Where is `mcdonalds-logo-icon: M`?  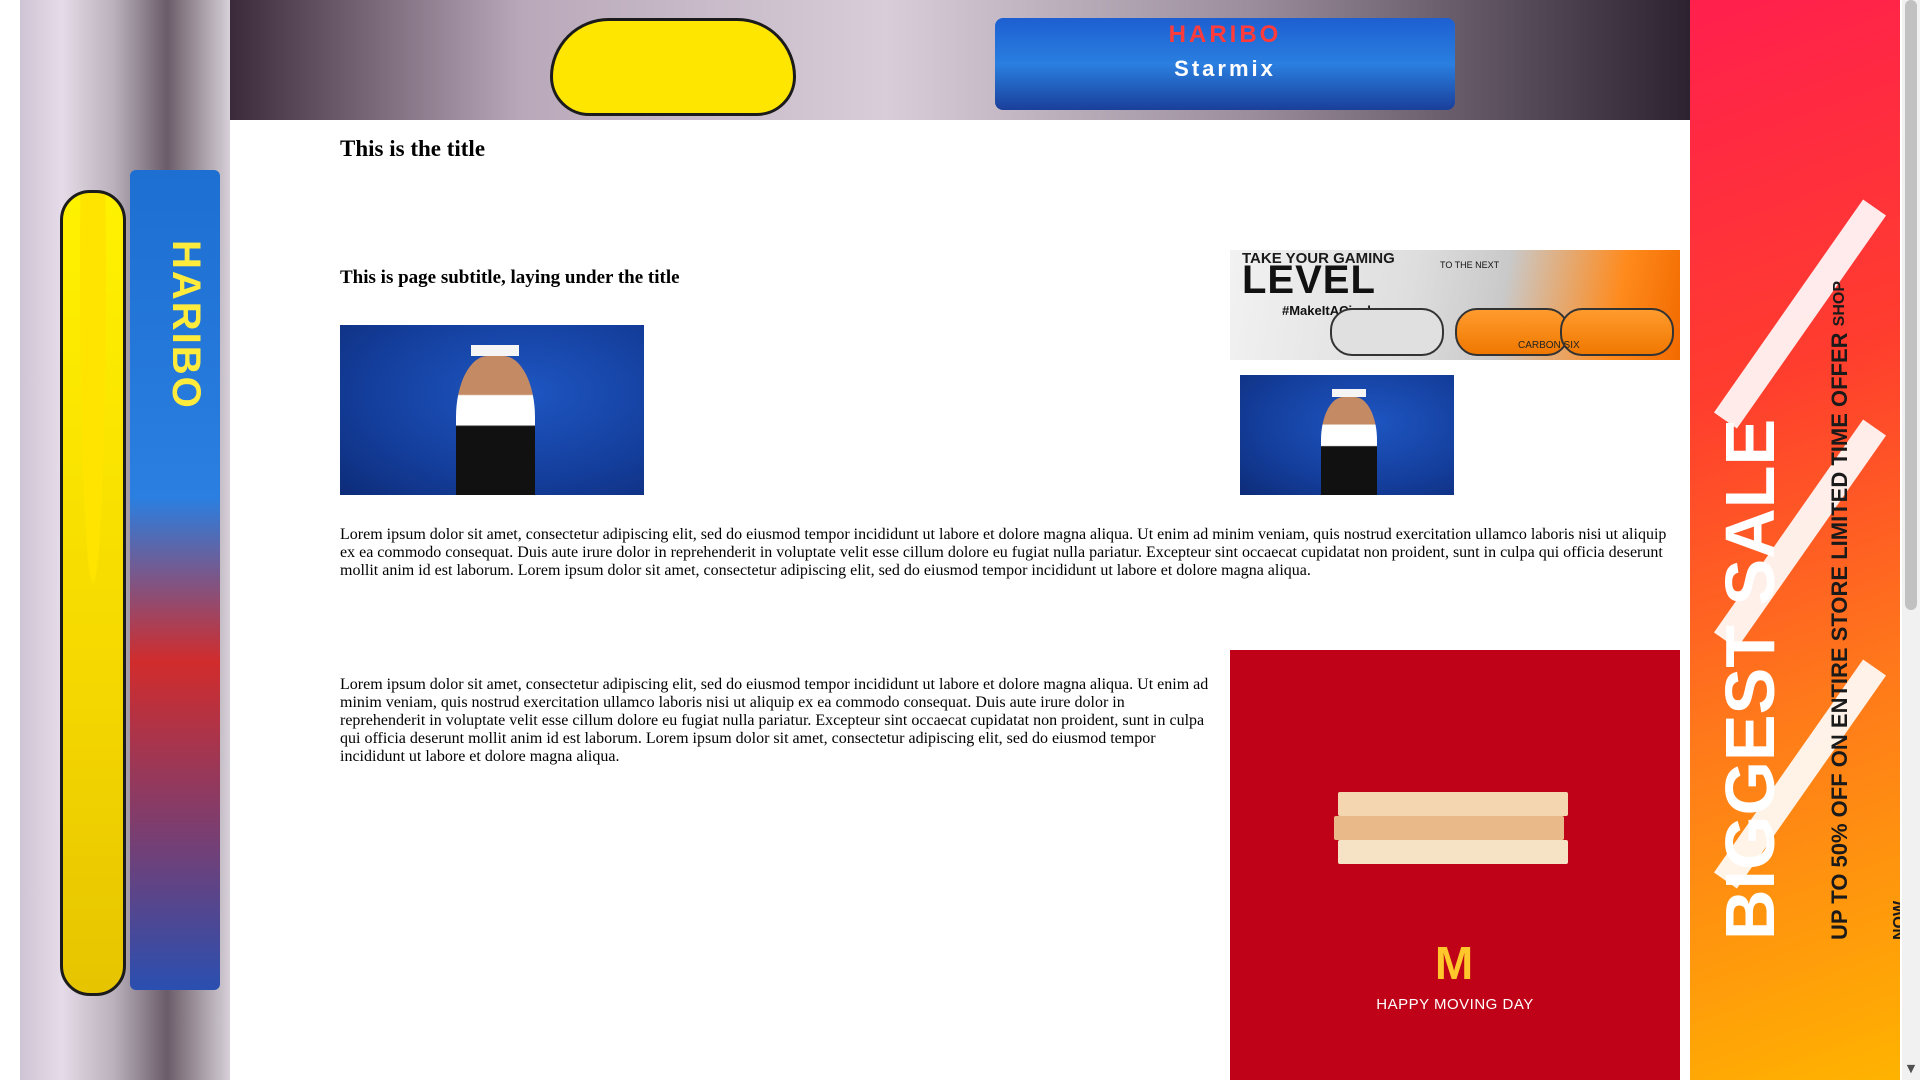
mcdonalds-logo-icon: M is located at coordinates (1454, 963).